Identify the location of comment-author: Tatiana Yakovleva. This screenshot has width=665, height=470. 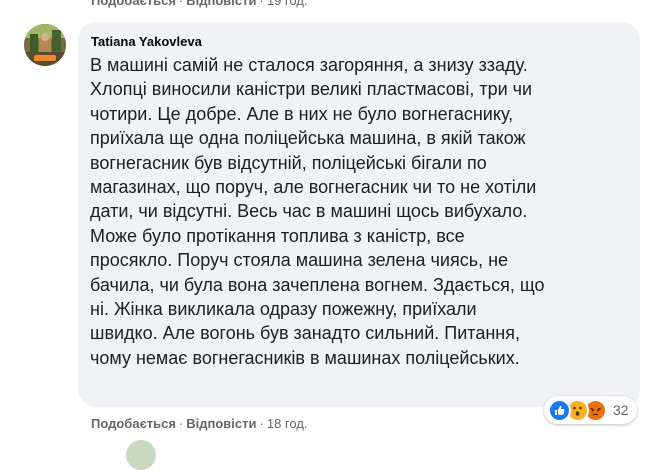
(359, 42).